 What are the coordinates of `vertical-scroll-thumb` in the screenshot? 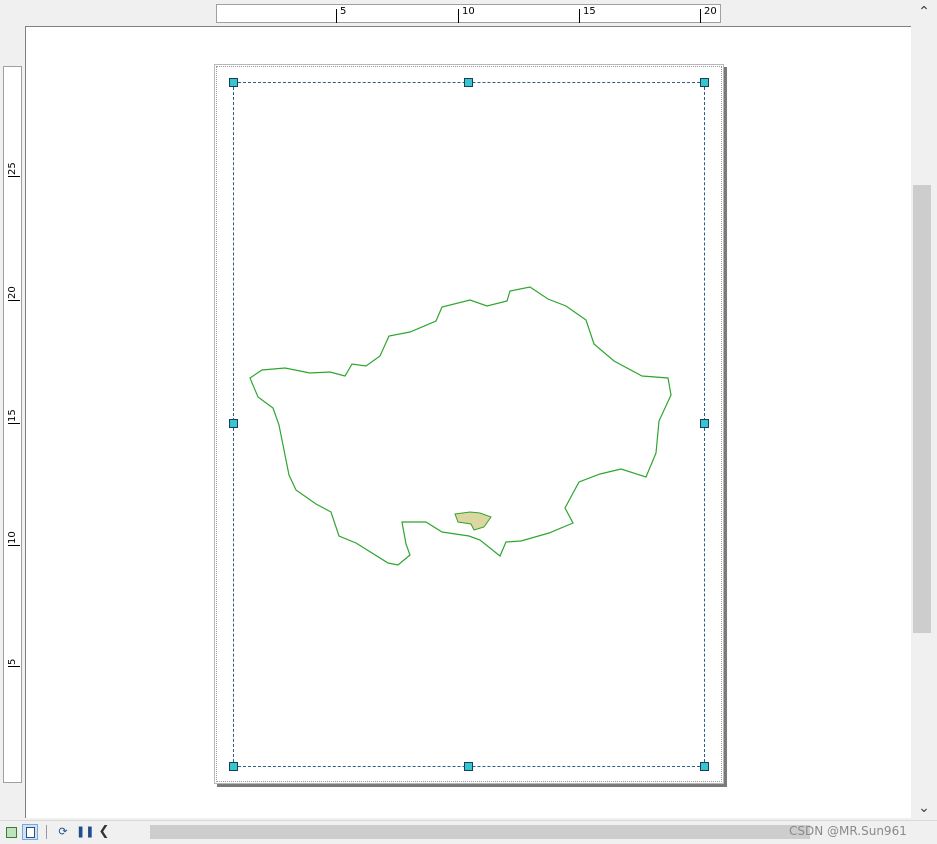 It's located at (922, 409).